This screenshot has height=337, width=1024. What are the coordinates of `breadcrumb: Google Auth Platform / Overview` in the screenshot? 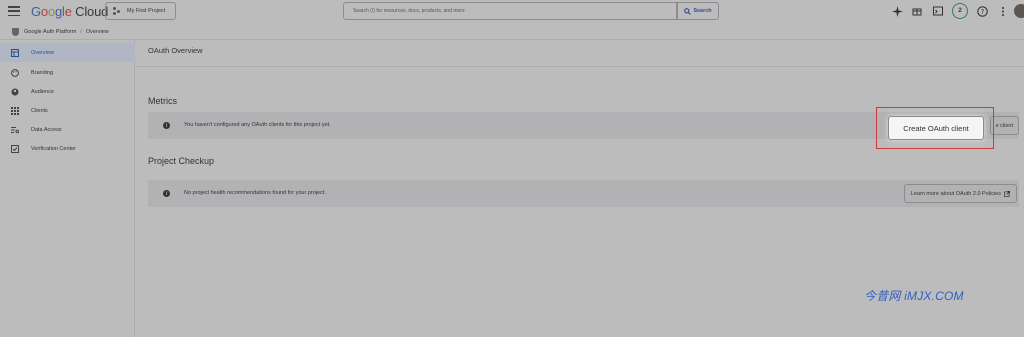 It's located at (512, 32).